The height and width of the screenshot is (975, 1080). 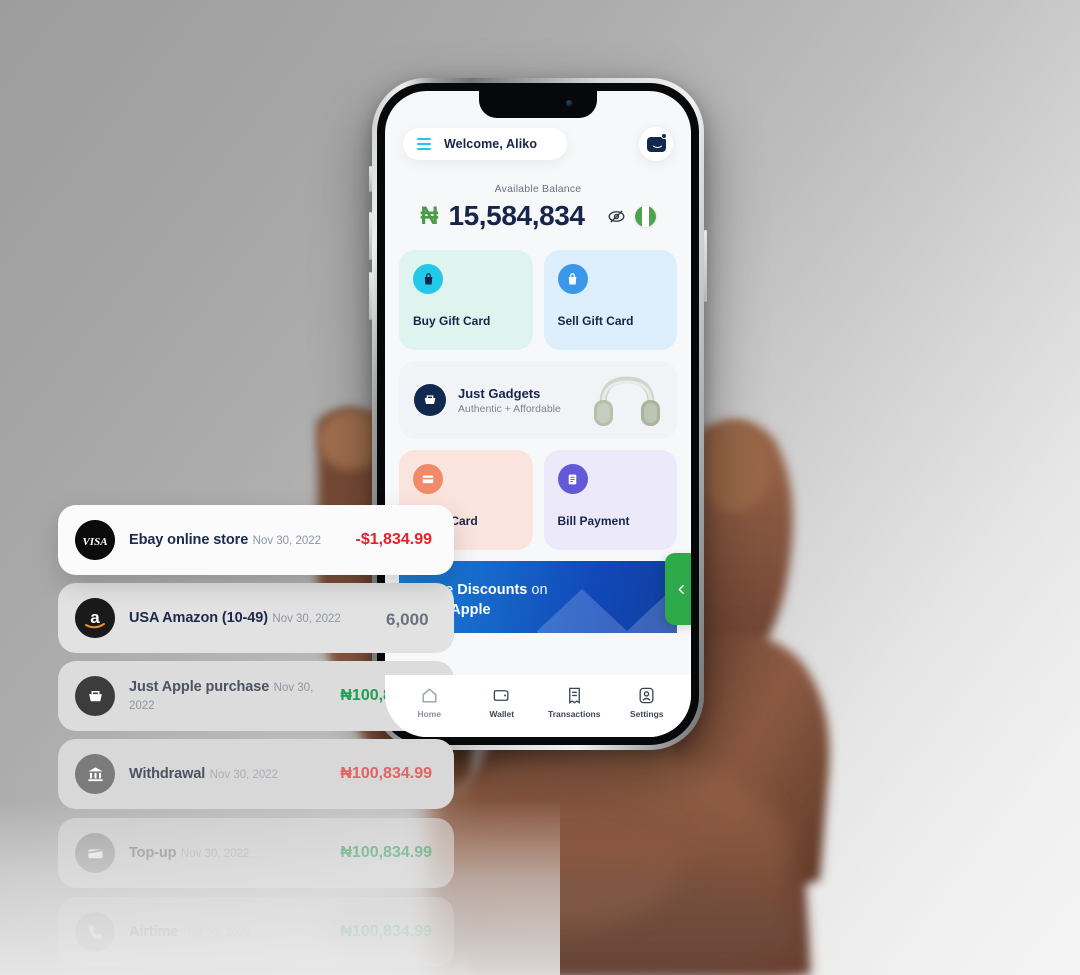 I want to click on just-gadgets-promo-card: Just Gadgets Authentic + Affordable, so click(x=538, y=400).